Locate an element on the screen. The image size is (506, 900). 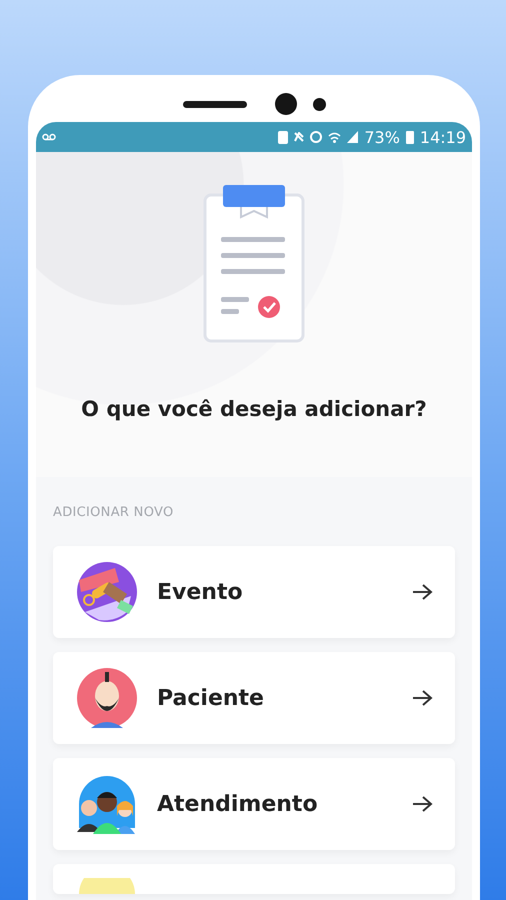
option-card: Atendimento is located at coordinates (254, 804).